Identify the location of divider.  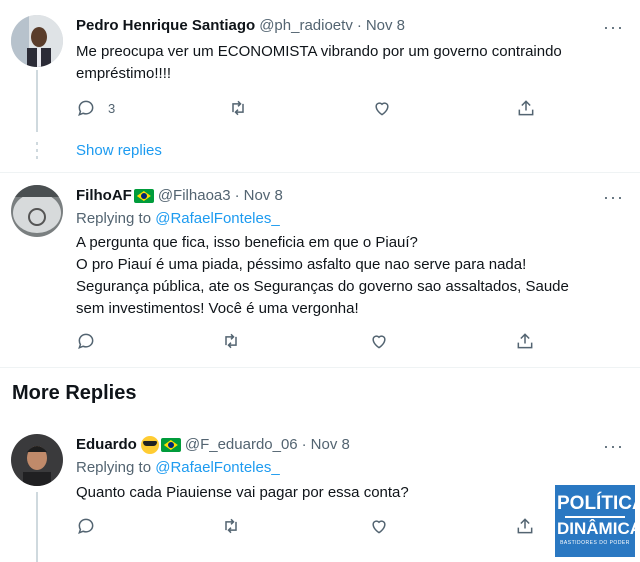
(320, 367).